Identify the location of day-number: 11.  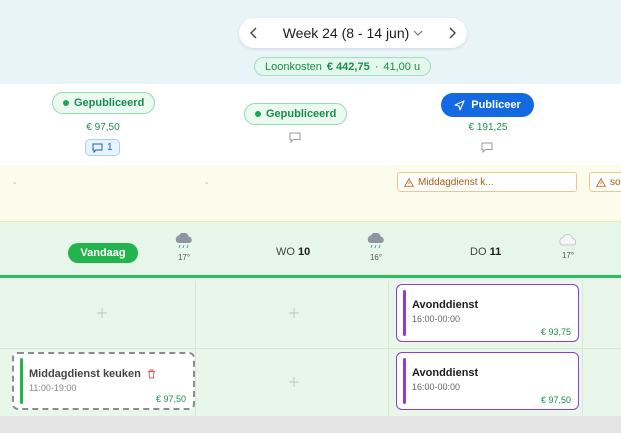
(495, 252).